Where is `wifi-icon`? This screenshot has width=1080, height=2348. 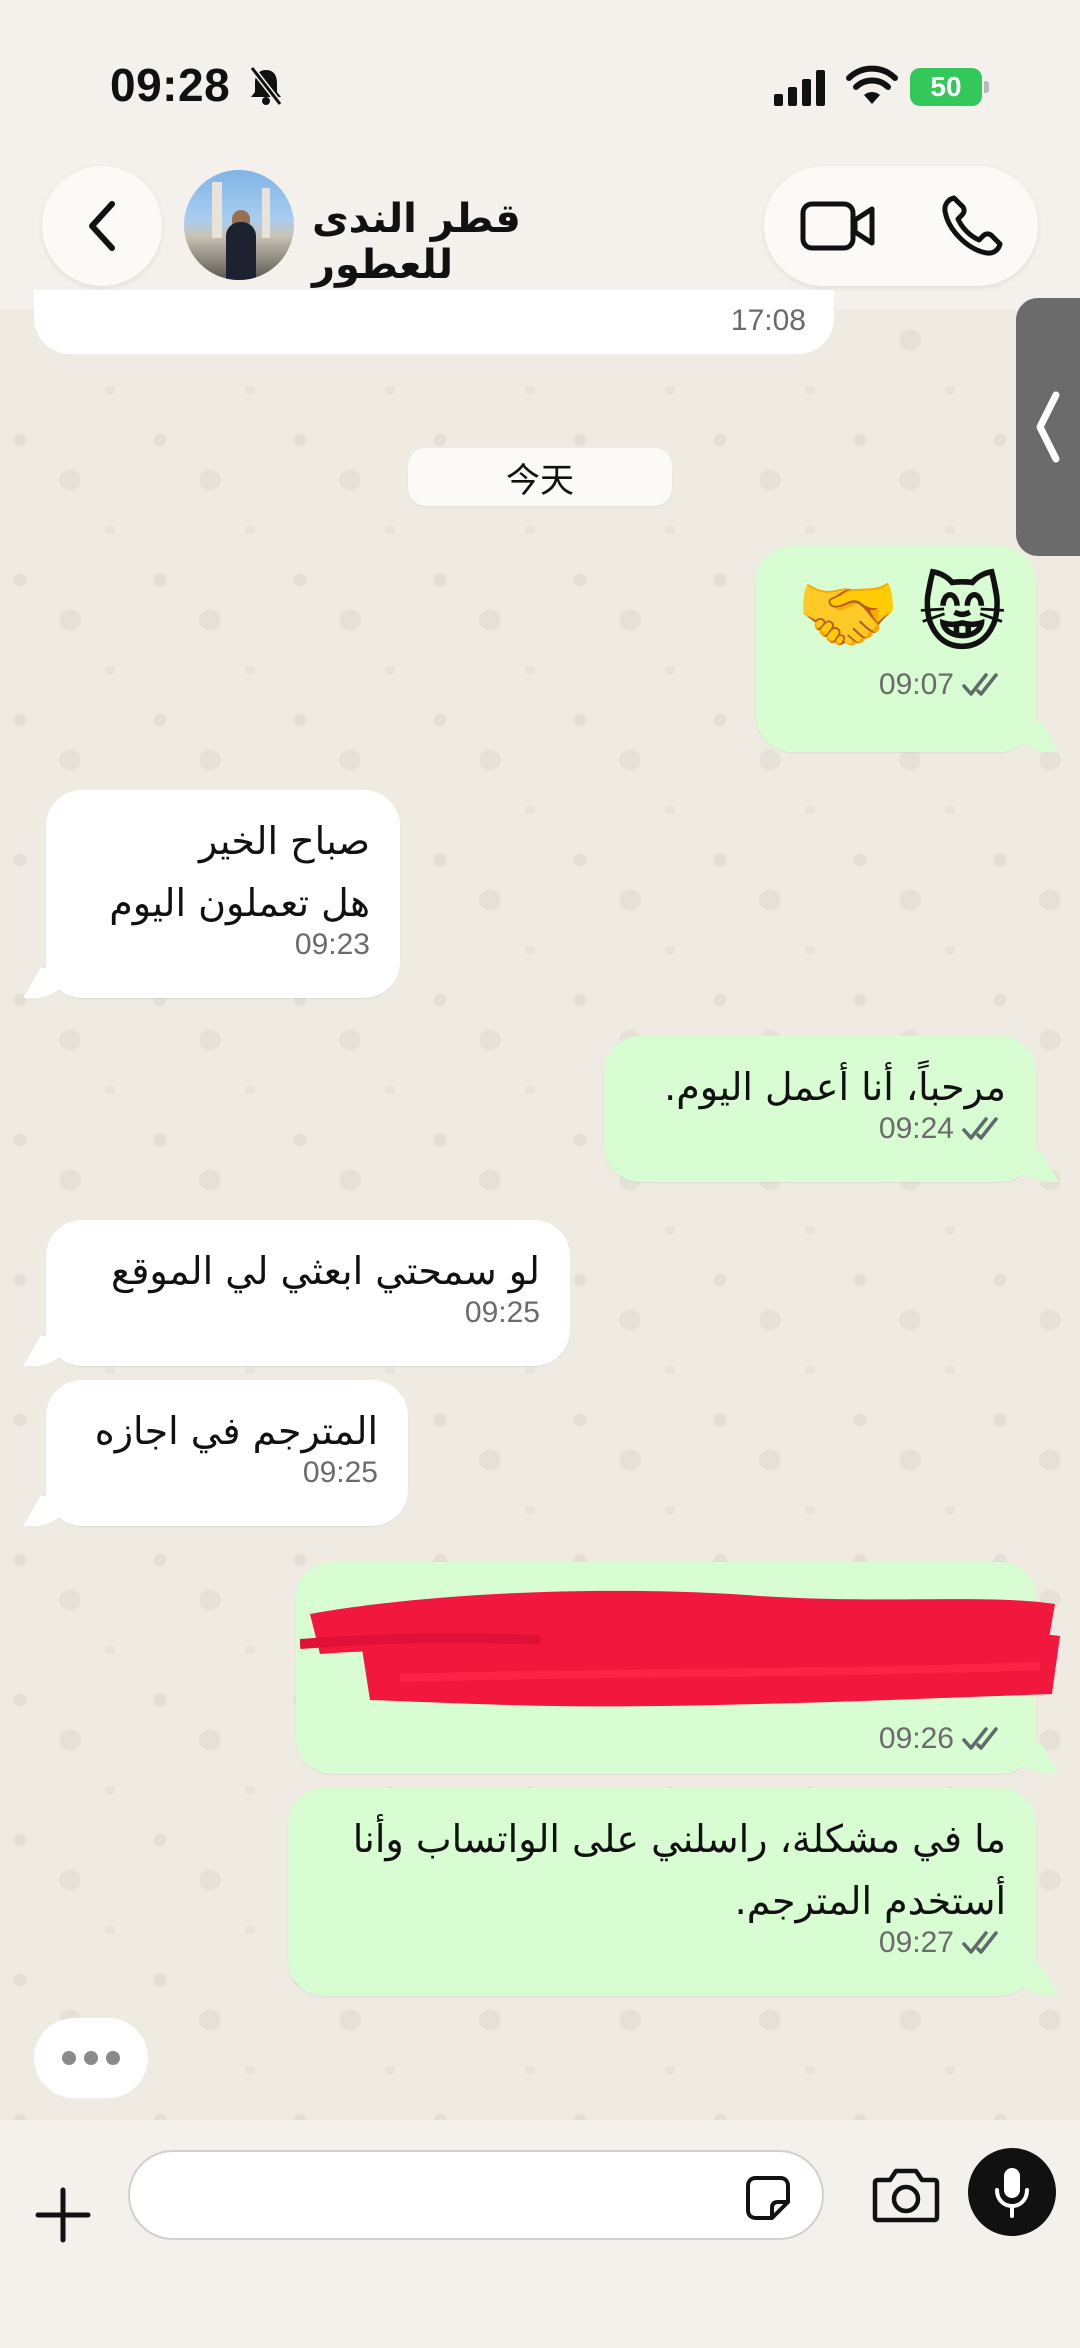 wifi-icon is located at coordinates (872, 84).